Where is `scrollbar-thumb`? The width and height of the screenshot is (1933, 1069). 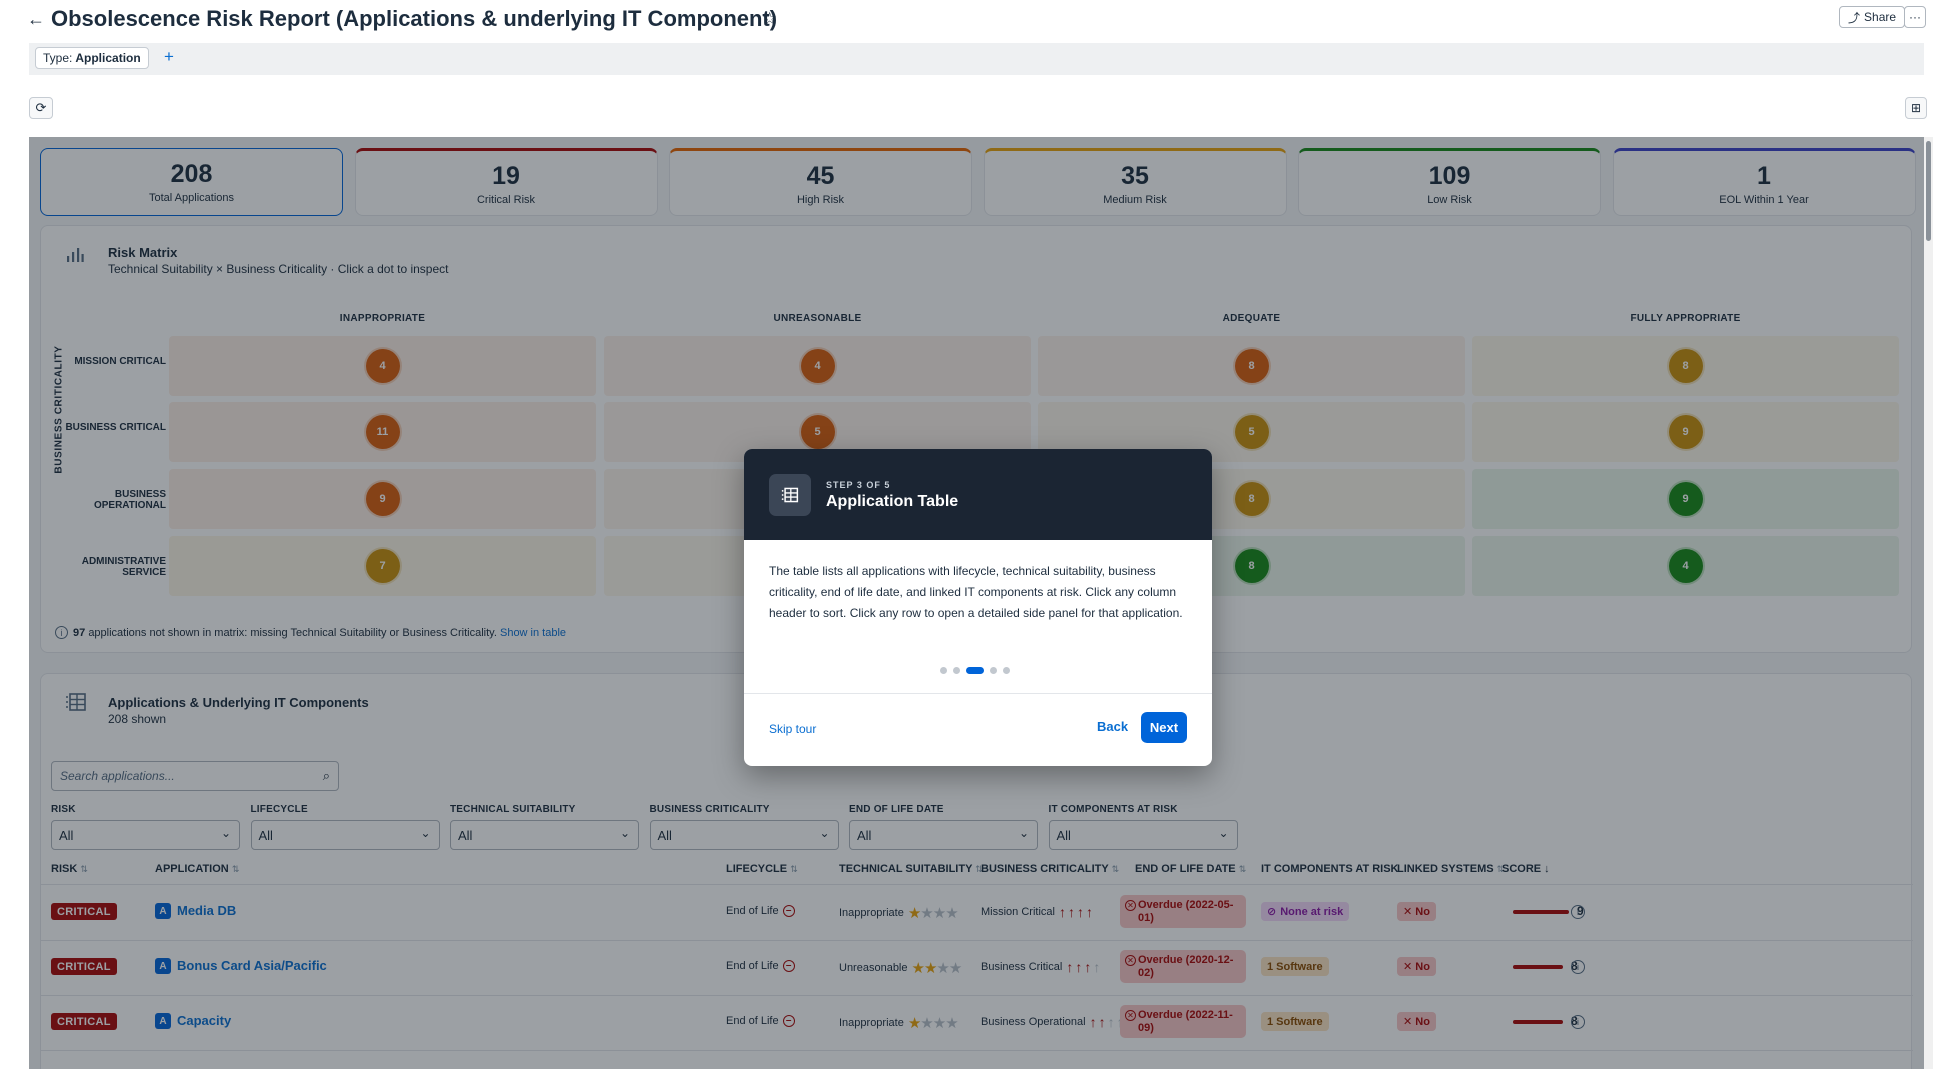 scrollbar-thumb is located at coordinates (1928, 191).